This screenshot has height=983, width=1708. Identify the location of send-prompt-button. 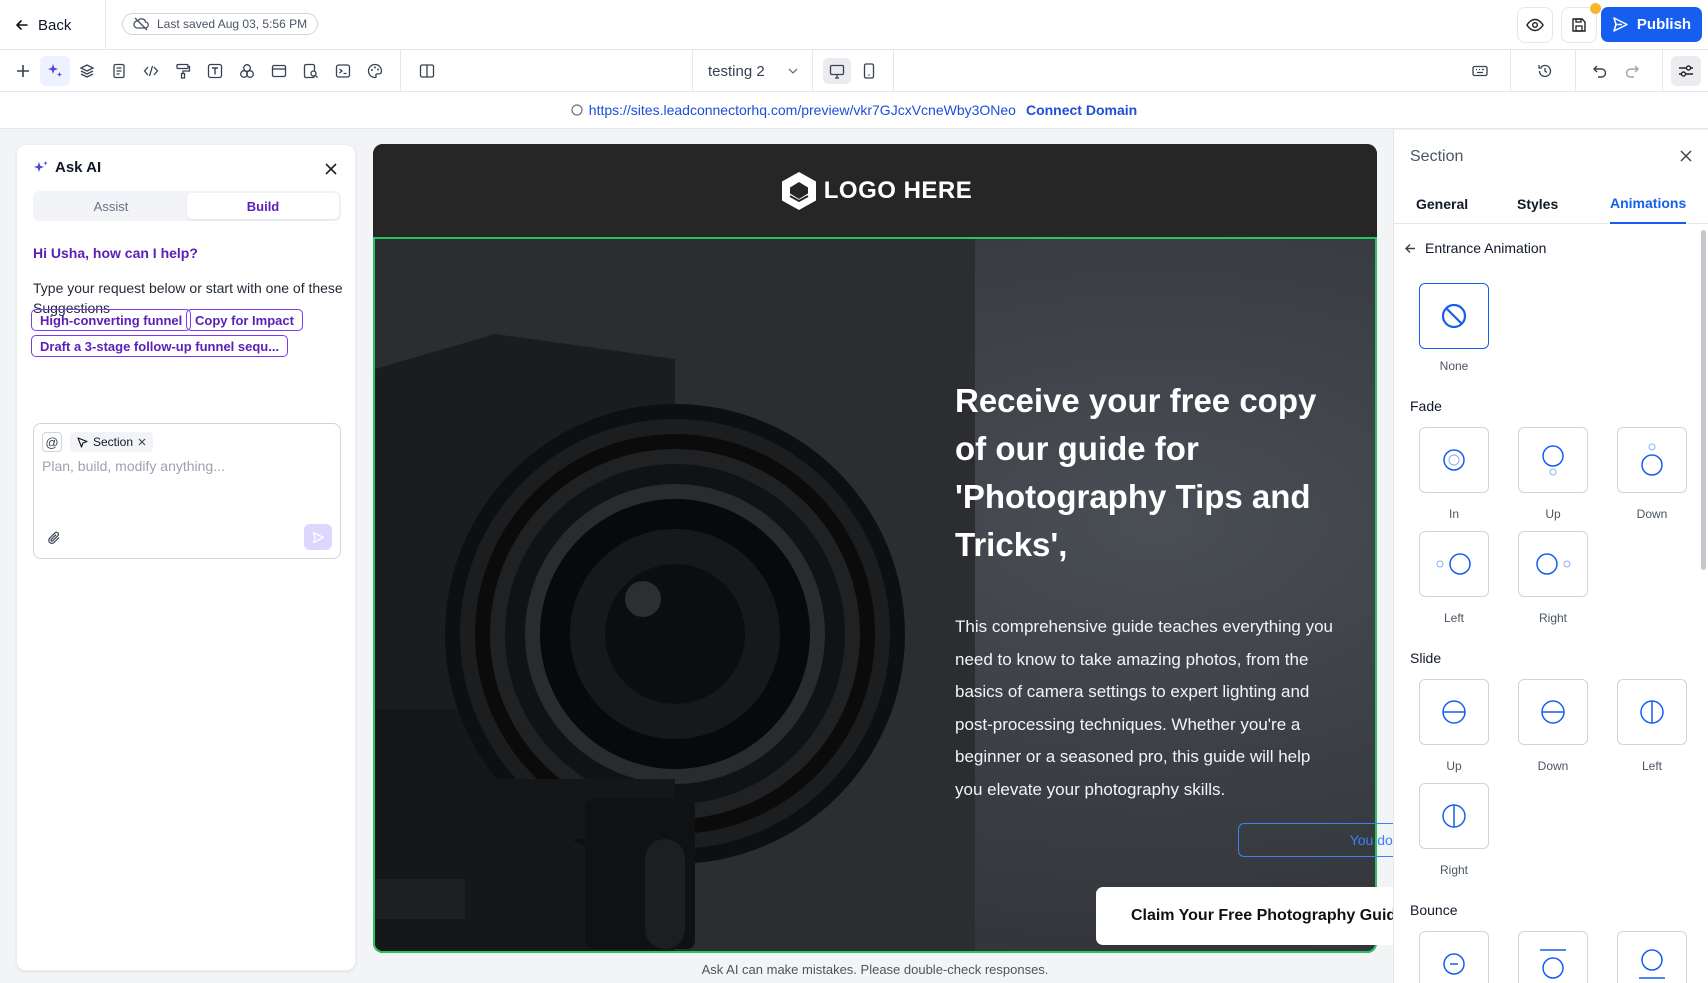
(318, 537).